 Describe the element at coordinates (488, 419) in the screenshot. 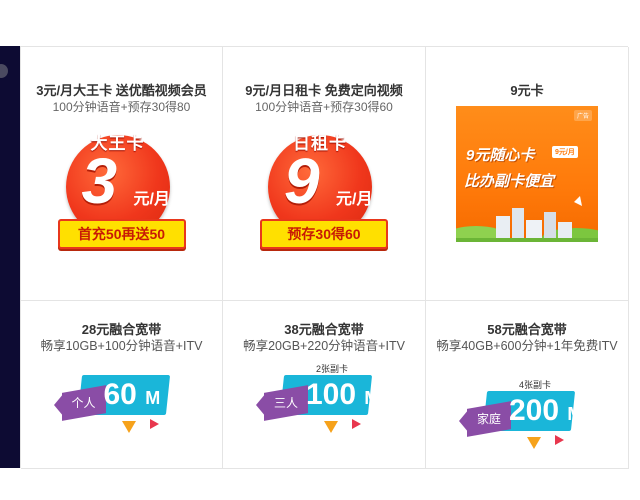

I see `badge-audience: 家庭` at that location.